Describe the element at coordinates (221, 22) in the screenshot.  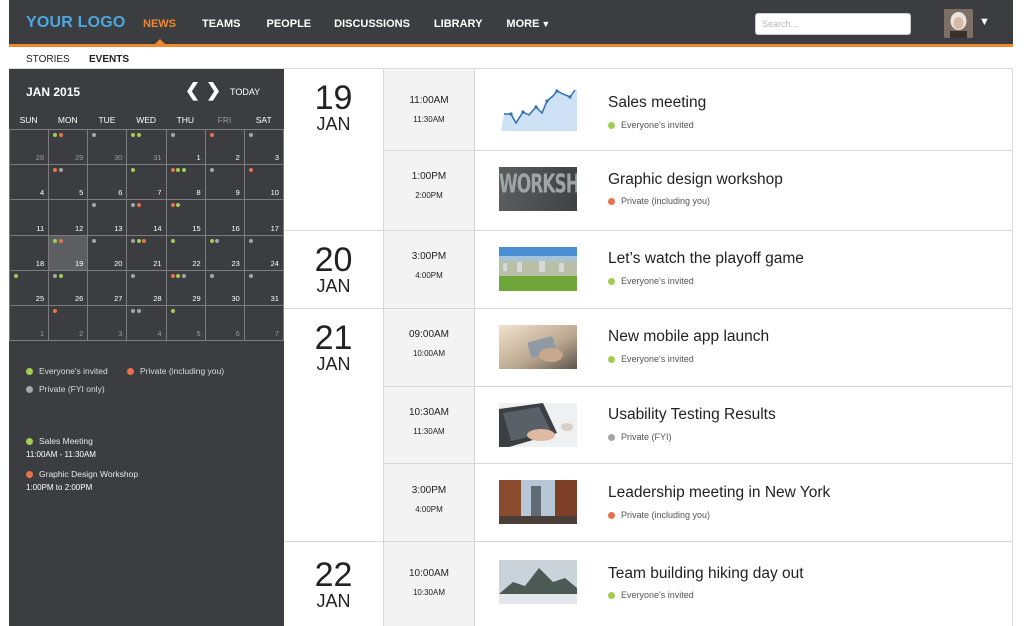
I see `nav-teams: TEAMS` at that location.